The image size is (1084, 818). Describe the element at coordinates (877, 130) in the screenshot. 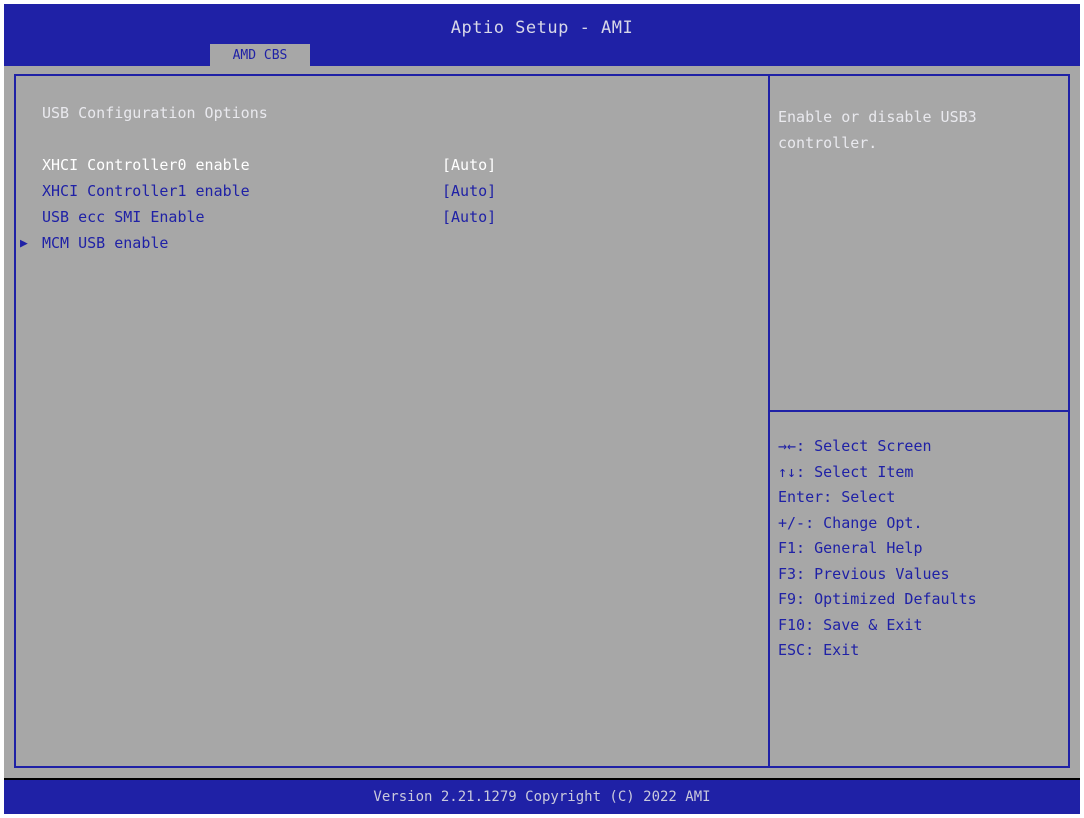

I see `help-description: Enable or disable USB3 controller.` at that location.